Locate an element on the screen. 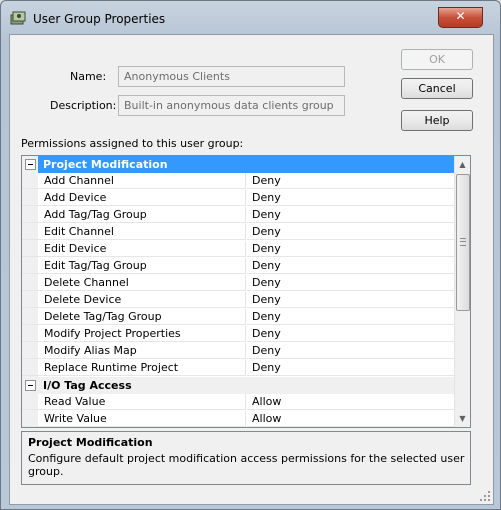 This screenshot has width=501, height=510. permission-name: Edit Channel is located at coordinates (134, 232).